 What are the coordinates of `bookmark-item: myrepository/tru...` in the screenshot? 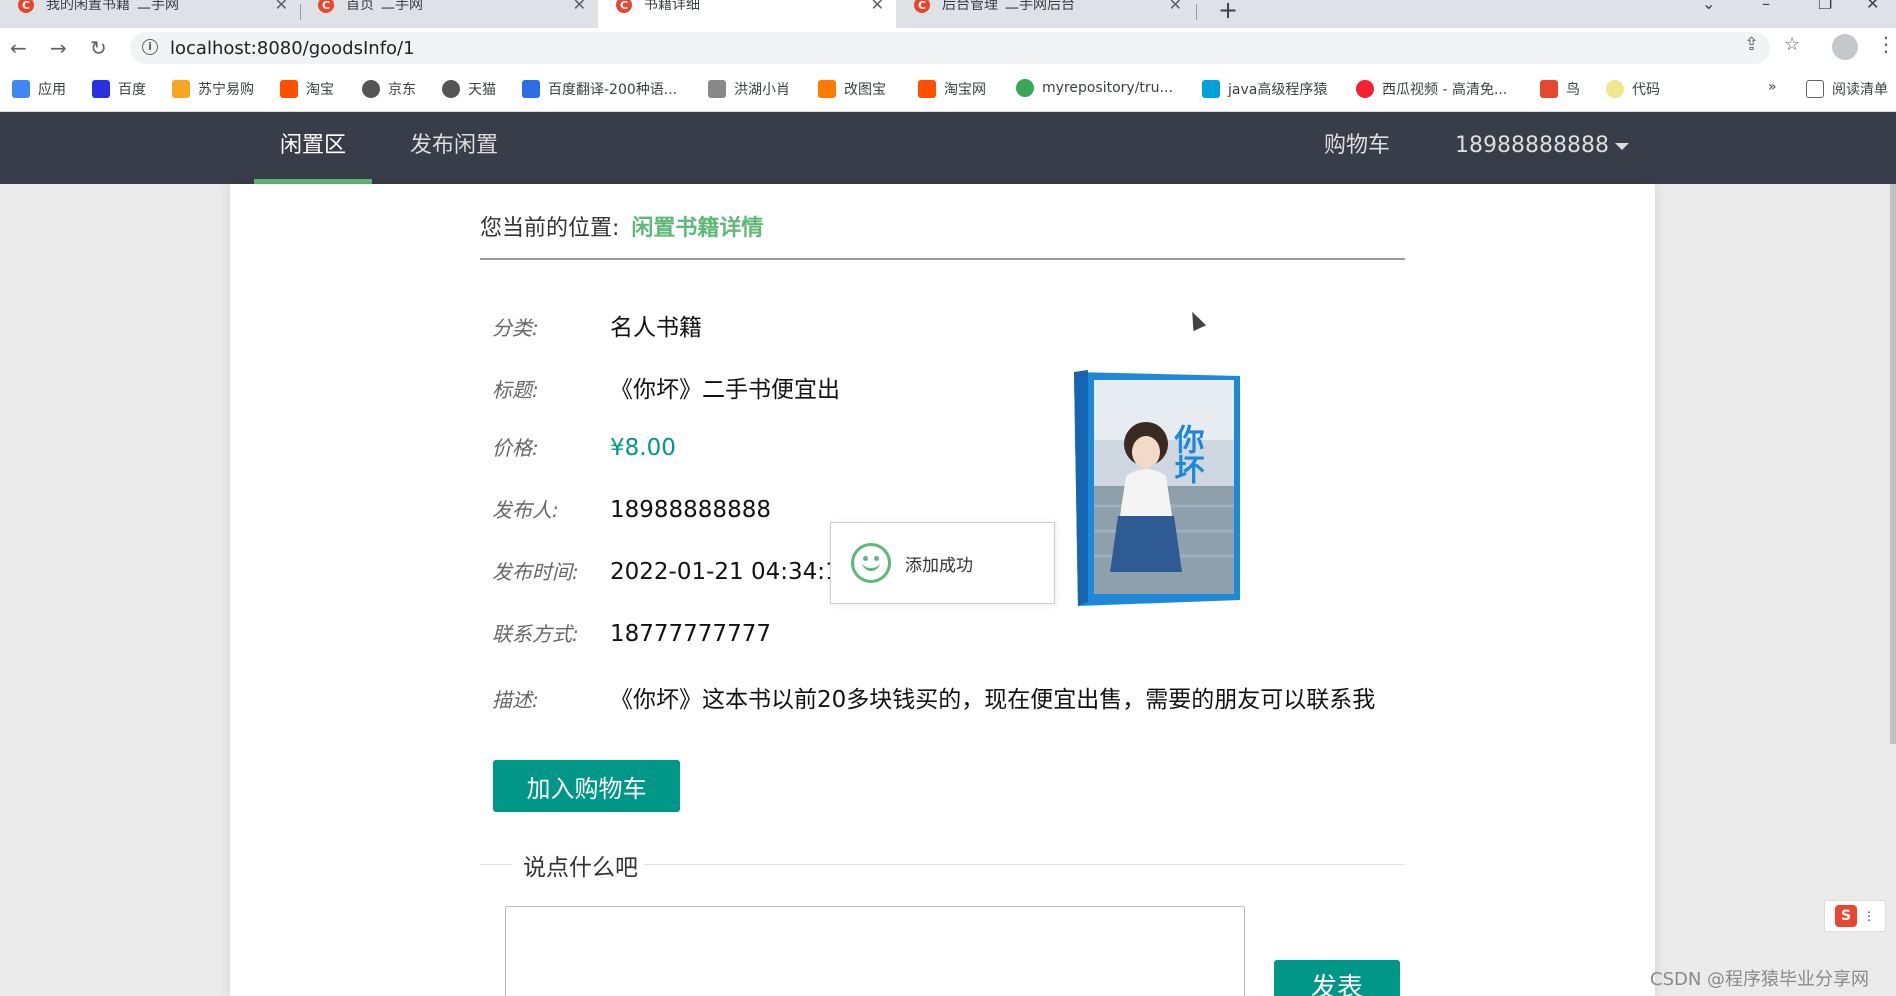 It's located at (1094, 88).